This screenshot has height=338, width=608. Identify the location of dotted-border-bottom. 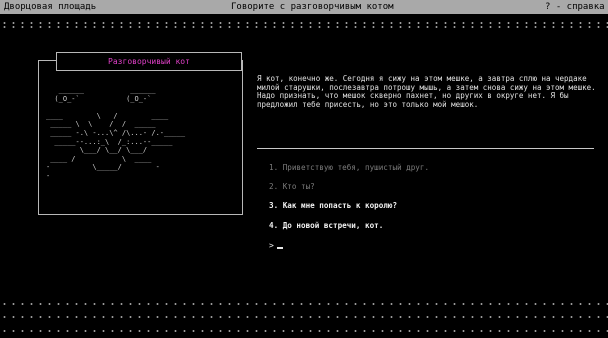
(304, 304).